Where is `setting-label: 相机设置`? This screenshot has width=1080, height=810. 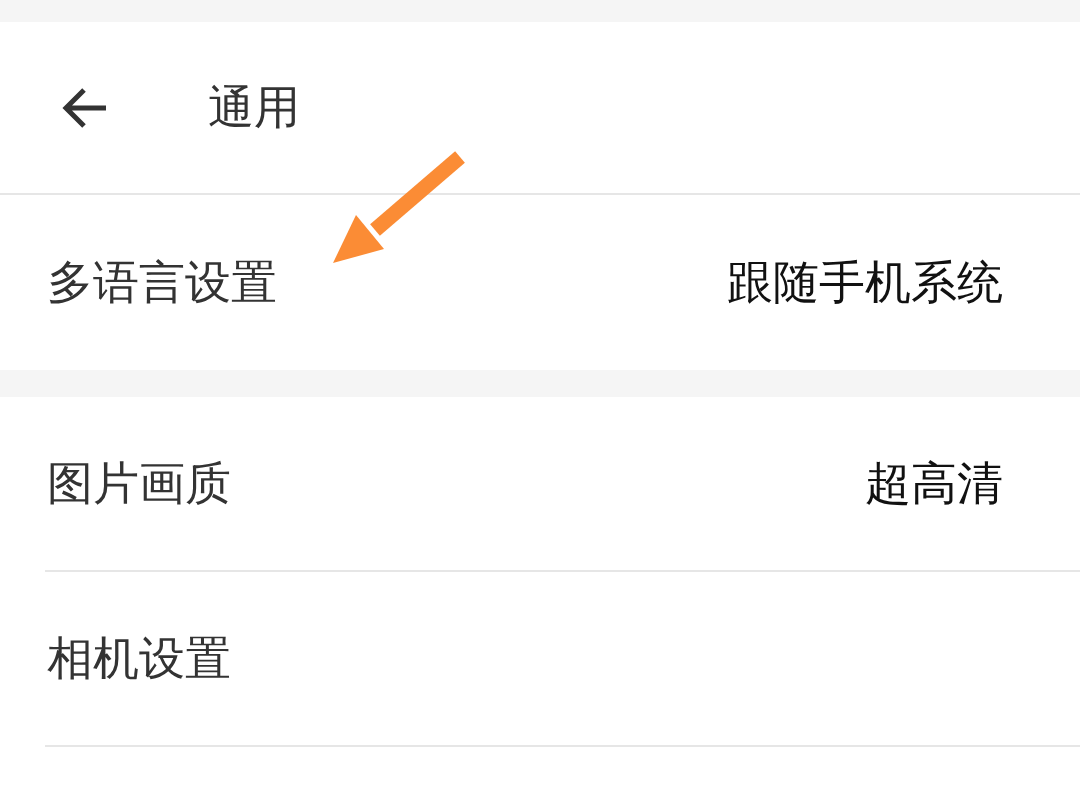 setting-label: 相机设置 is located at coordinates (139, 658).